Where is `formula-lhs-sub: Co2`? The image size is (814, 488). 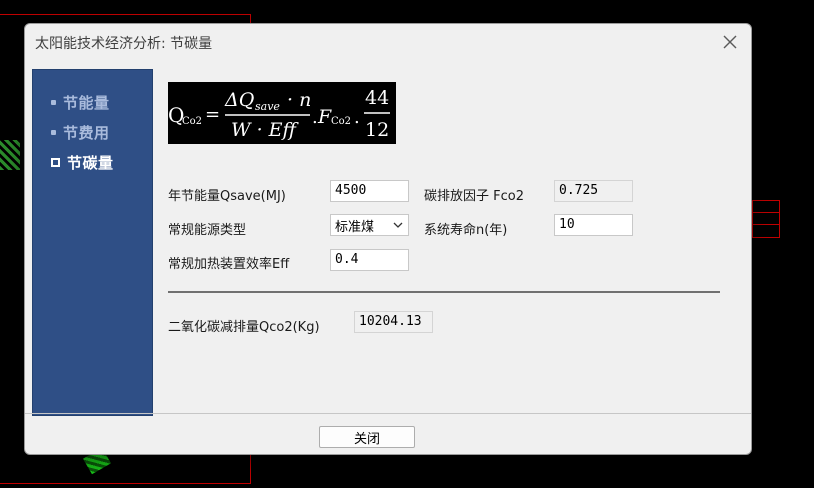
formula-lhs-sub: Co2 is located at coordinates (192, 121).